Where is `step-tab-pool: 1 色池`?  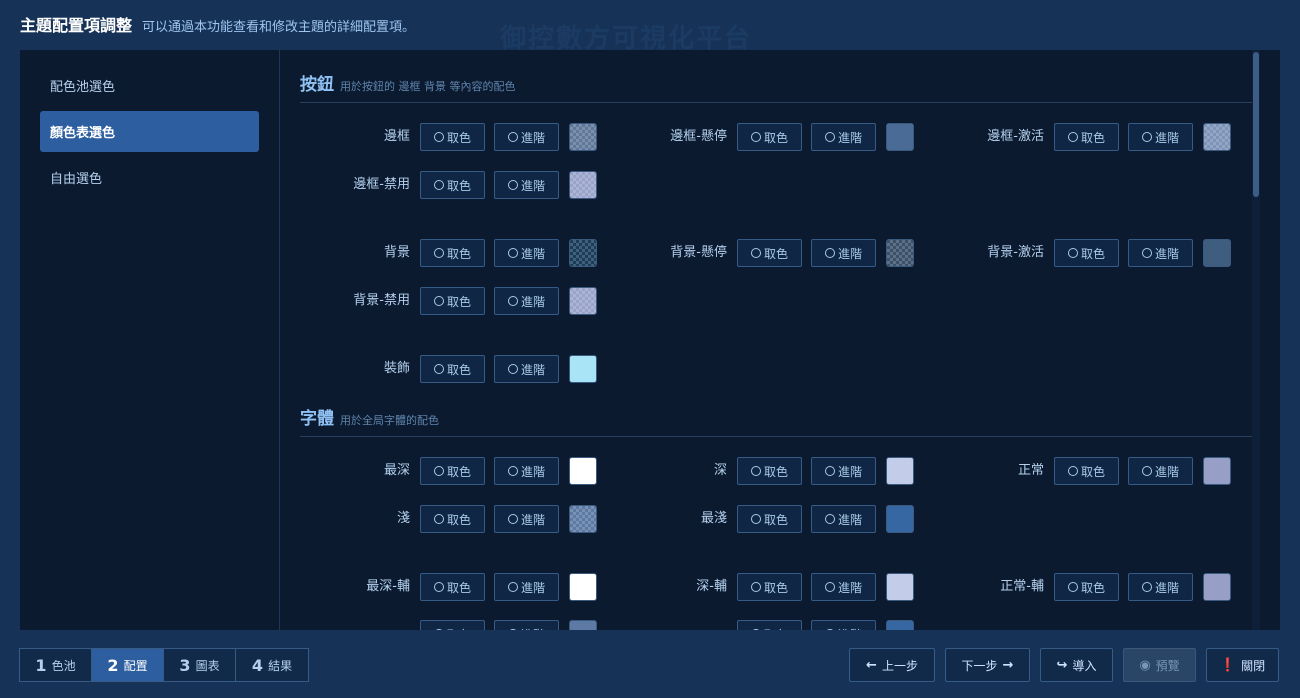
step-tab-pool: 1 色池 is located at coordinates (56, 665).